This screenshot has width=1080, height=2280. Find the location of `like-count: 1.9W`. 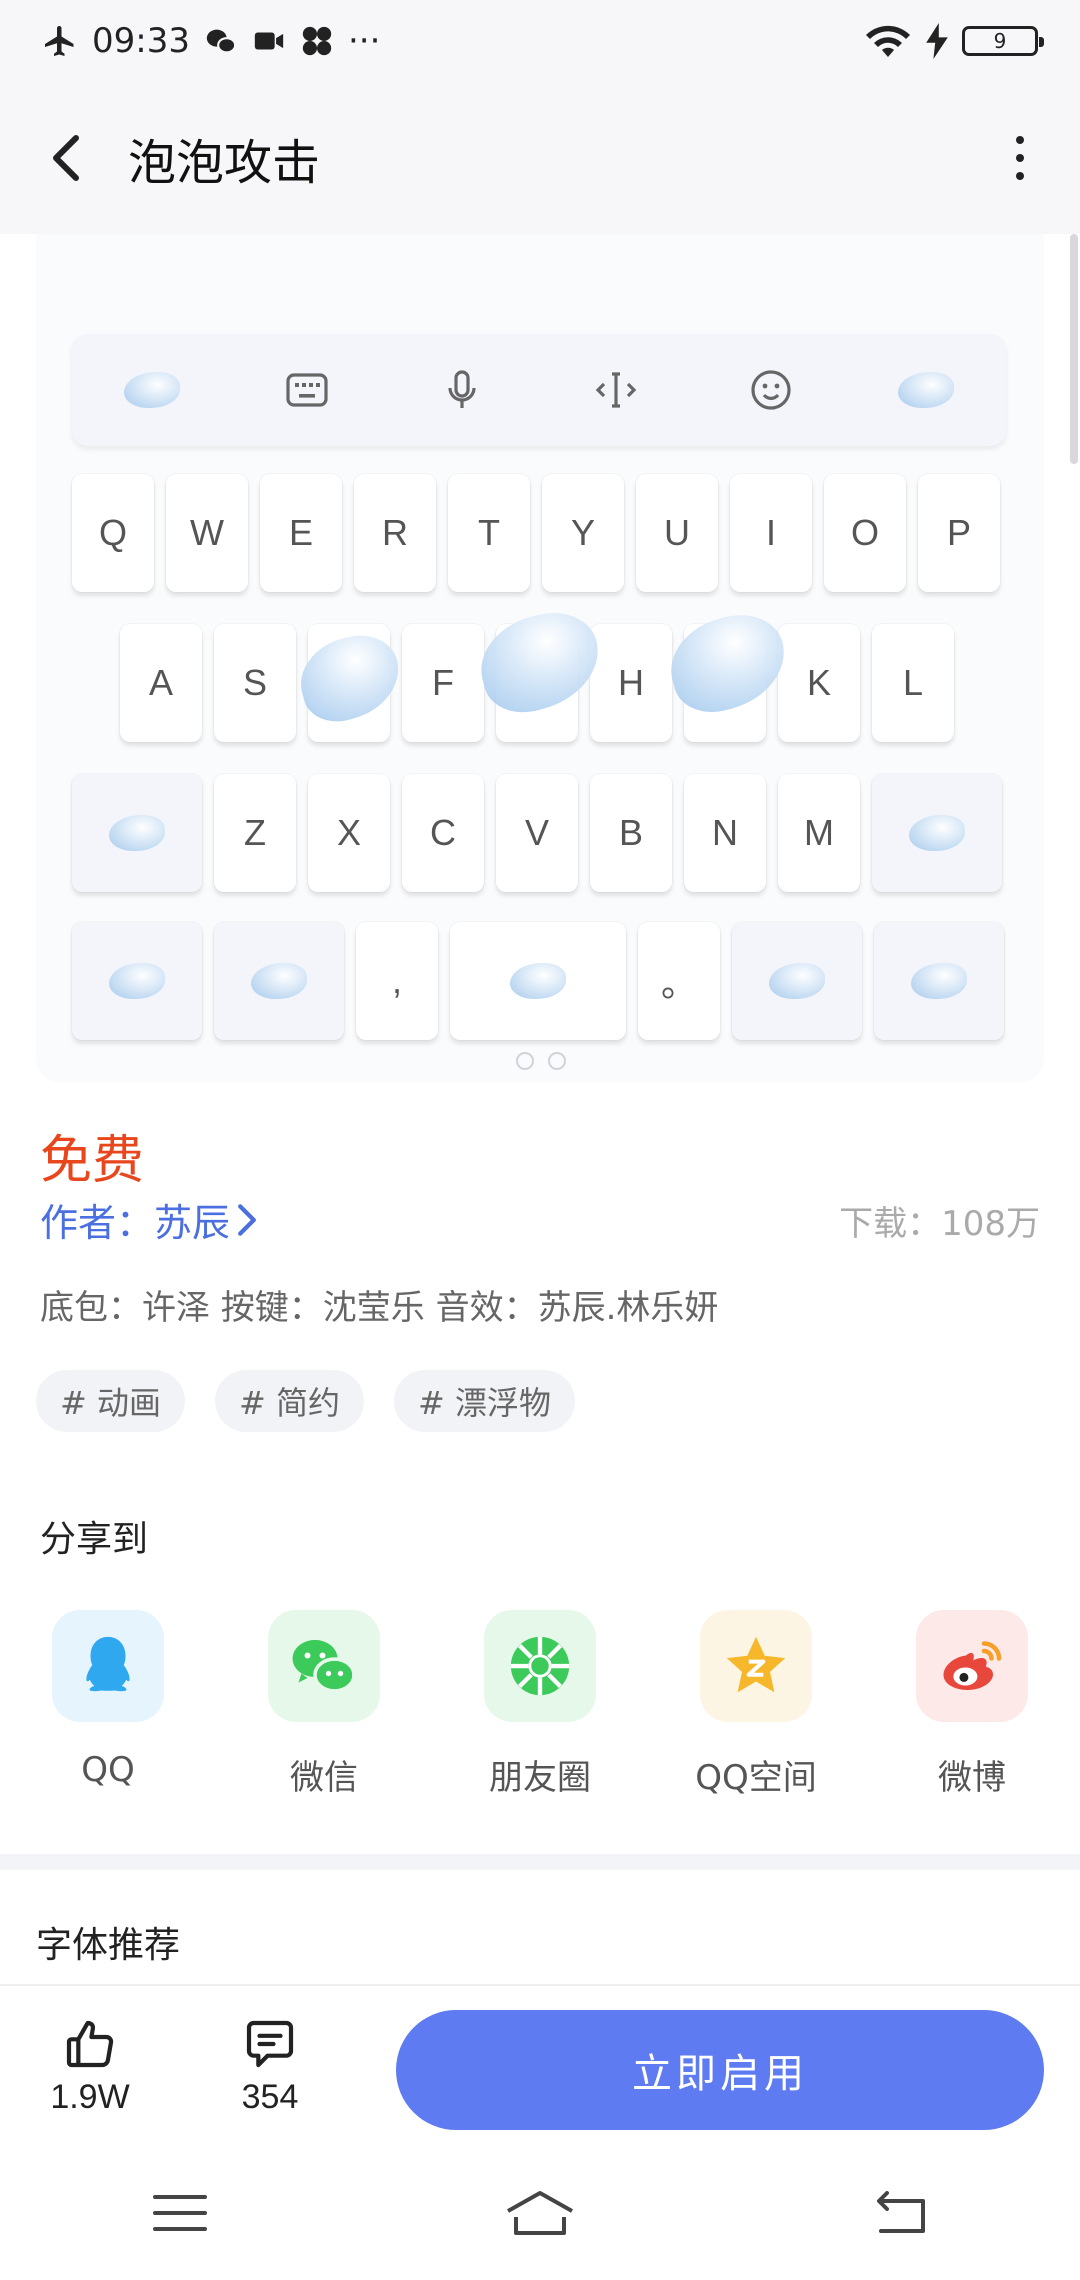

like-count: 1.9W is located at coordinates (90, 2097).